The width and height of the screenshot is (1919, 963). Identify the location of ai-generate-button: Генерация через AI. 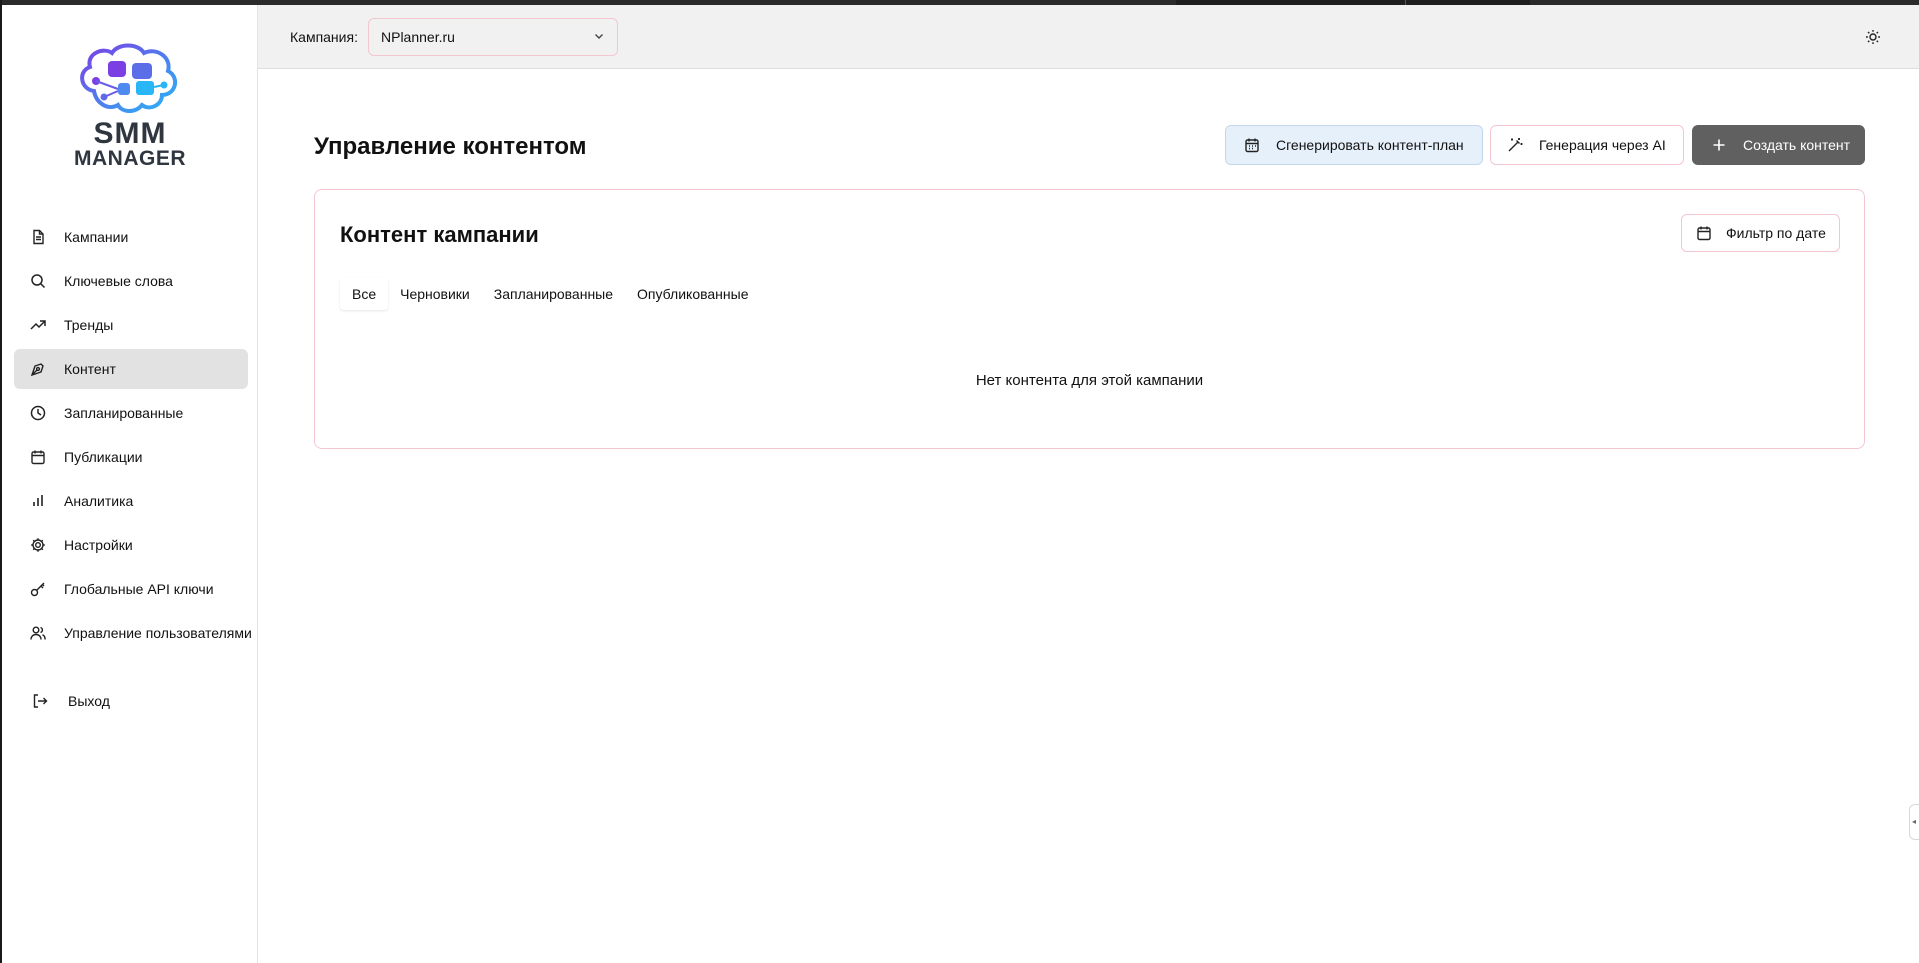
(1587, 145).